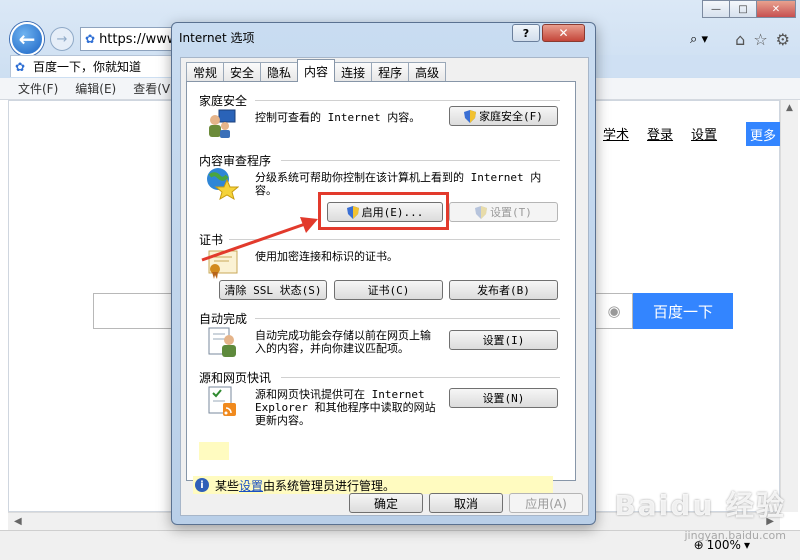 The image size is (800, 560). What do you see at coordinates (503, 340) in the screenshot?
I see `autocomplete-settings-button: 设置(I)` at bounding box center [503, 340].